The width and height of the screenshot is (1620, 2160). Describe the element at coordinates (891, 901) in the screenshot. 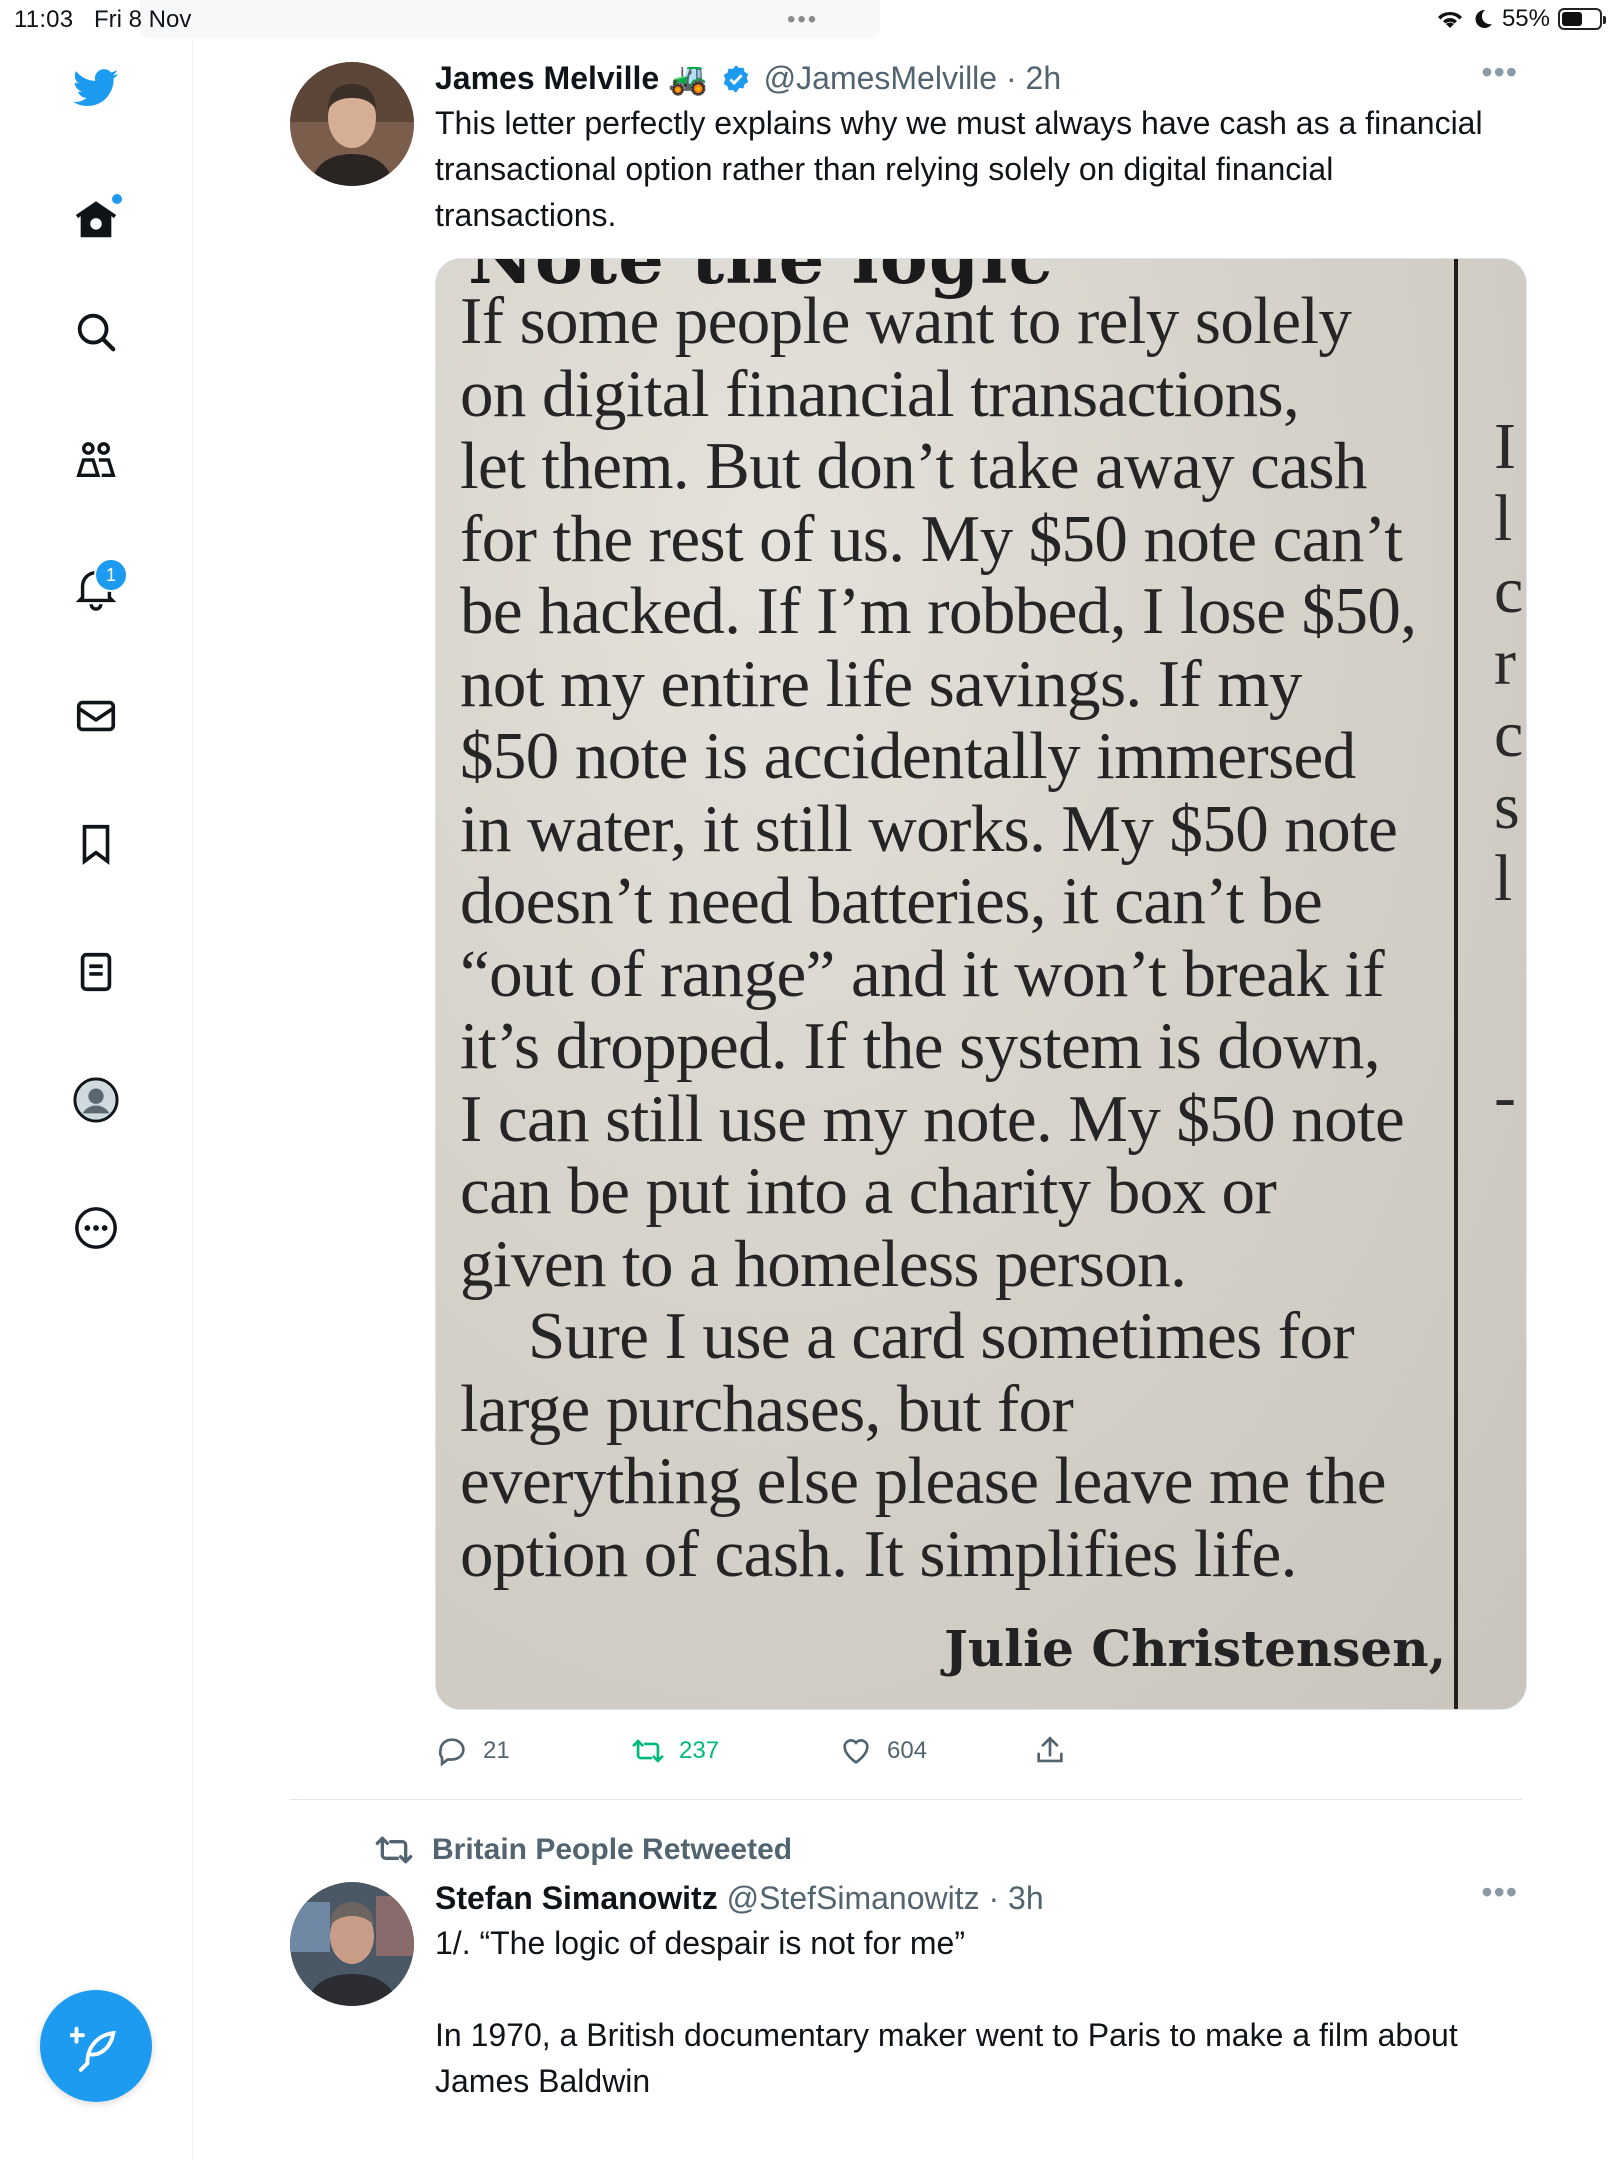

I see `clipping-line: doesn’t need batteries, it can’t be` at that location.